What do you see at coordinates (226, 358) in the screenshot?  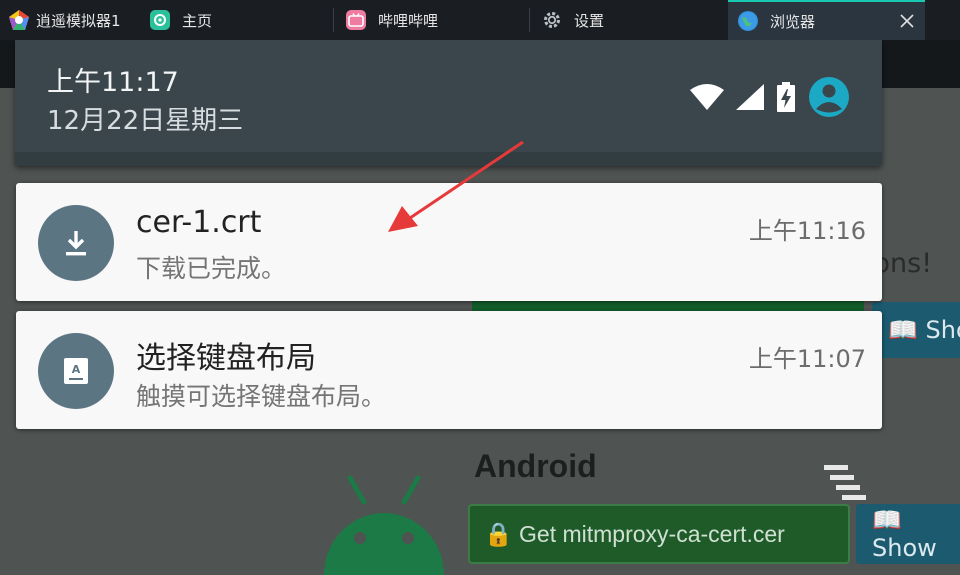 I see `notification-title: 选择键盘布局` at bounding box center [226, 358].